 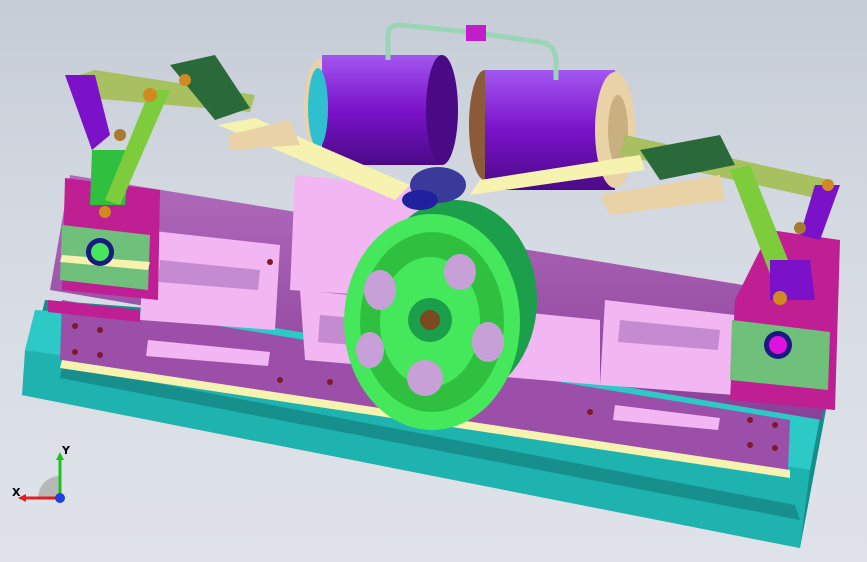 I want to click on rocker-arm-left, so click(x=160, y=130).